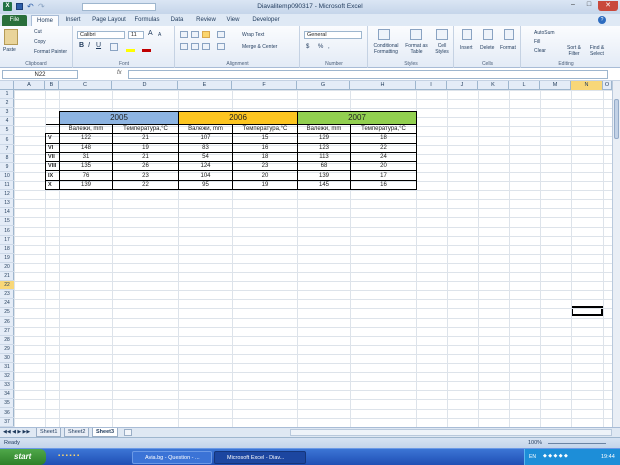 The height and width of the screenshot is (465, 620). Describe the element at coordinates (7, 304) in the screenshot. I see `row-header: 24` at that location.